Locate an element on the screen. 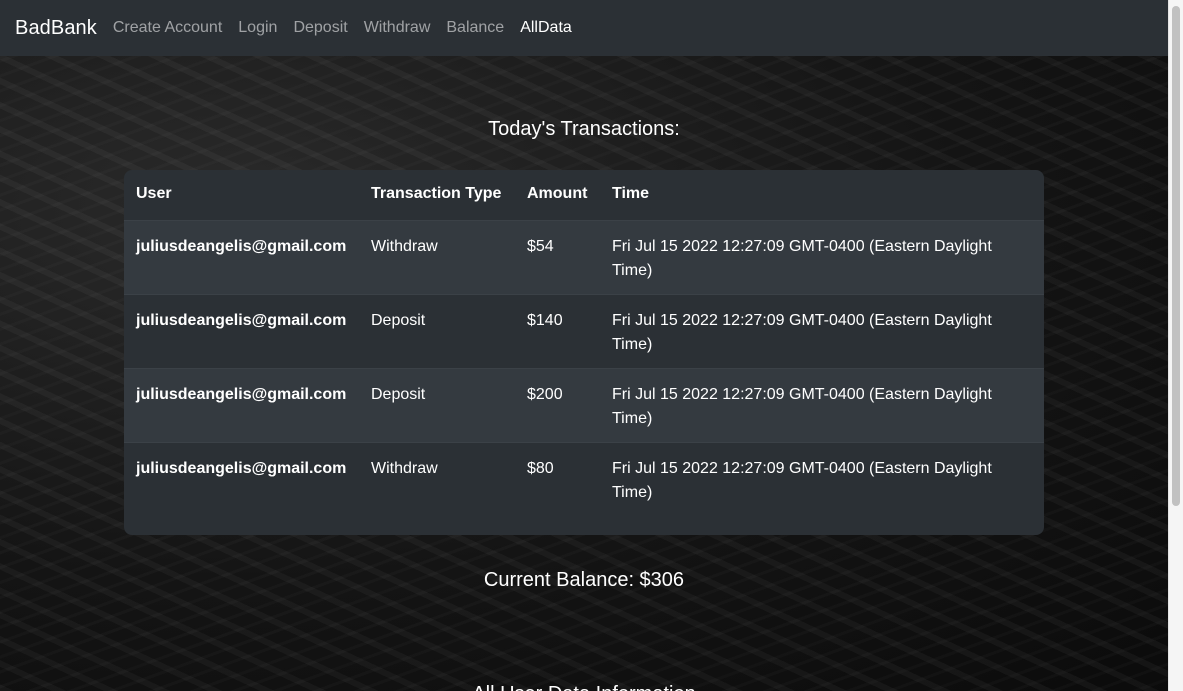 This screenshot has height=691, width=1183. cell-amount: $200 is located at coordinates (545, 394).